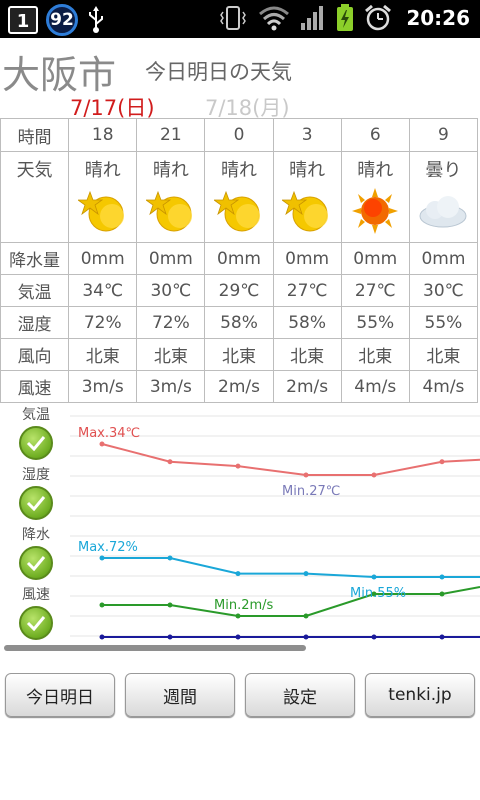 This screenshot has height=800, width=480. What do you see at coordinates (443, 170) in the screenshot?
I see `sky-text: 曇り` at bounding box center [443, 170].